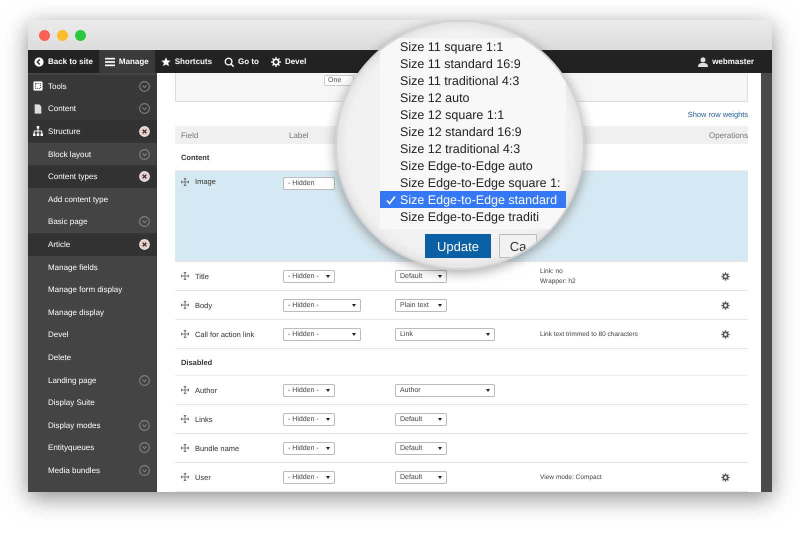 The height and width of the screenshot is (539, 800). What do you see at coordinates (473, 131) in the screenshot?
I see `dropdown-option: Size 12 standard 16:9` at bounding box center [473, 131].